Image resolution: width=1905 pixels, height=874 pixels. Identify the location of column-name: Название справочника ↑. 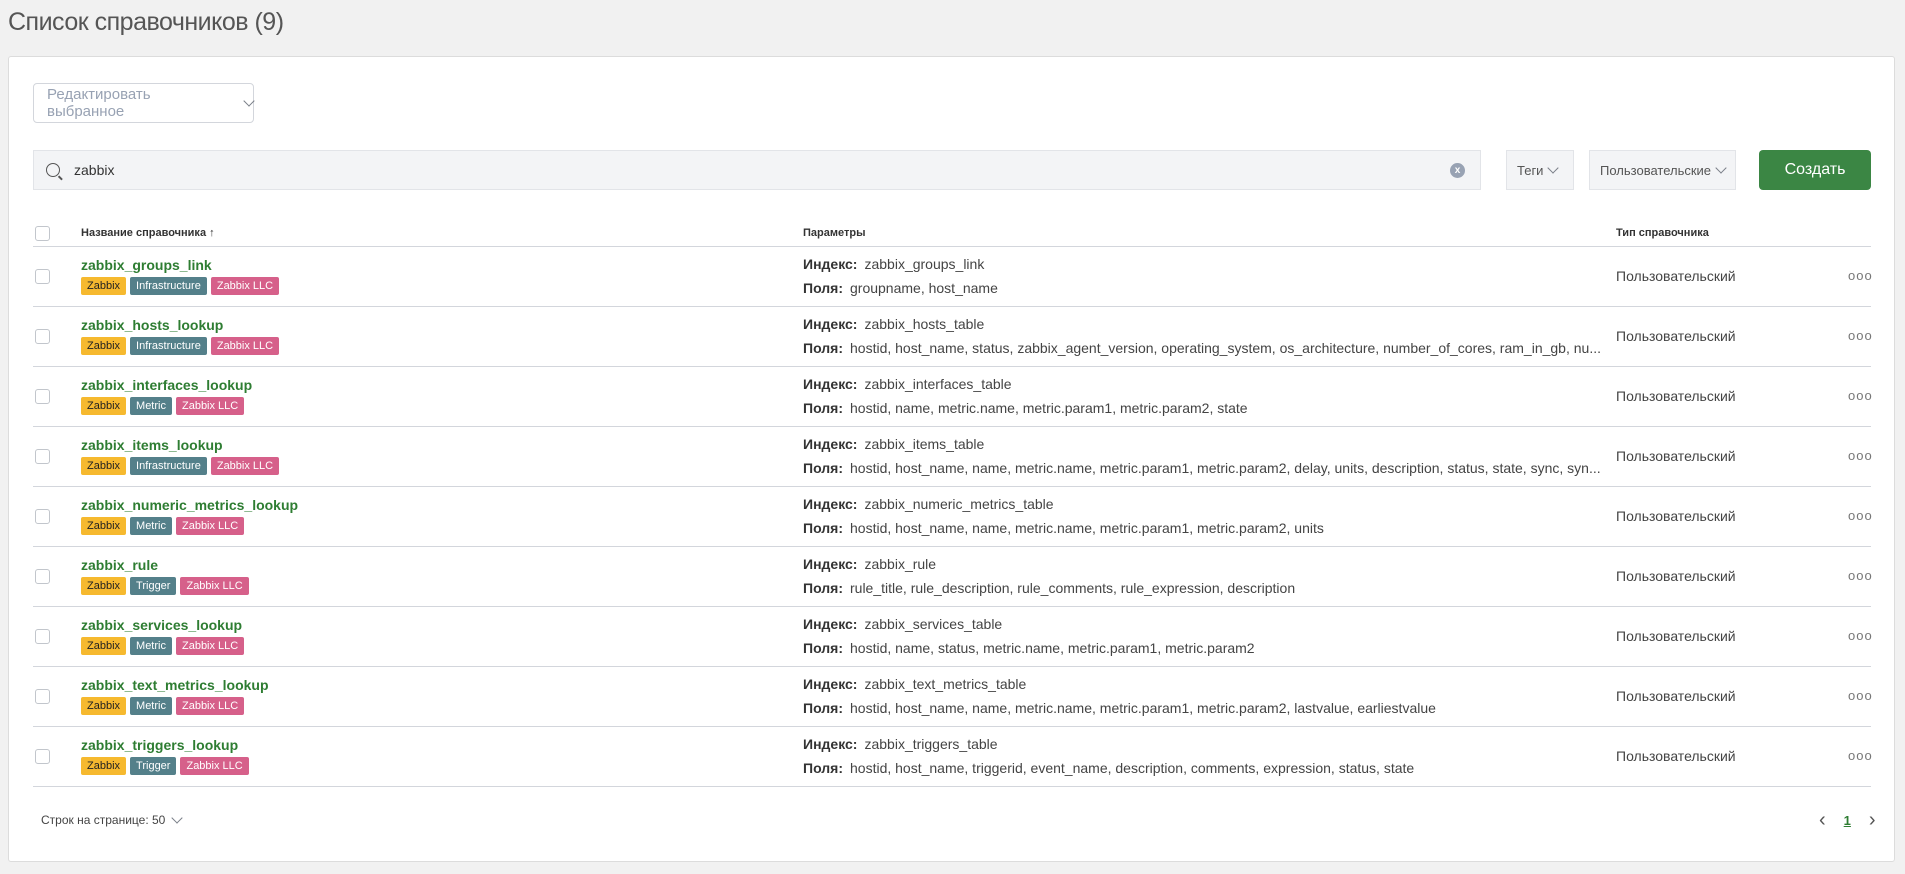
(148, 233).